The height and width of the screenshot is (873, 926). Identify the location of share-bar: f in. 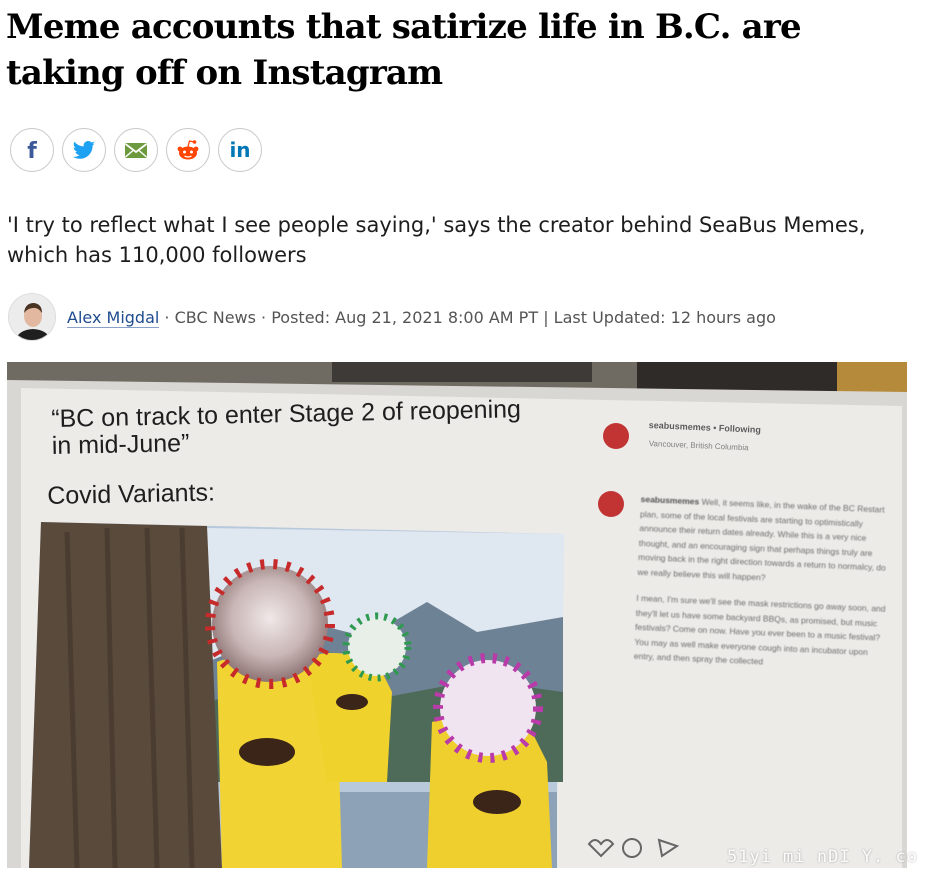
(136, 150).